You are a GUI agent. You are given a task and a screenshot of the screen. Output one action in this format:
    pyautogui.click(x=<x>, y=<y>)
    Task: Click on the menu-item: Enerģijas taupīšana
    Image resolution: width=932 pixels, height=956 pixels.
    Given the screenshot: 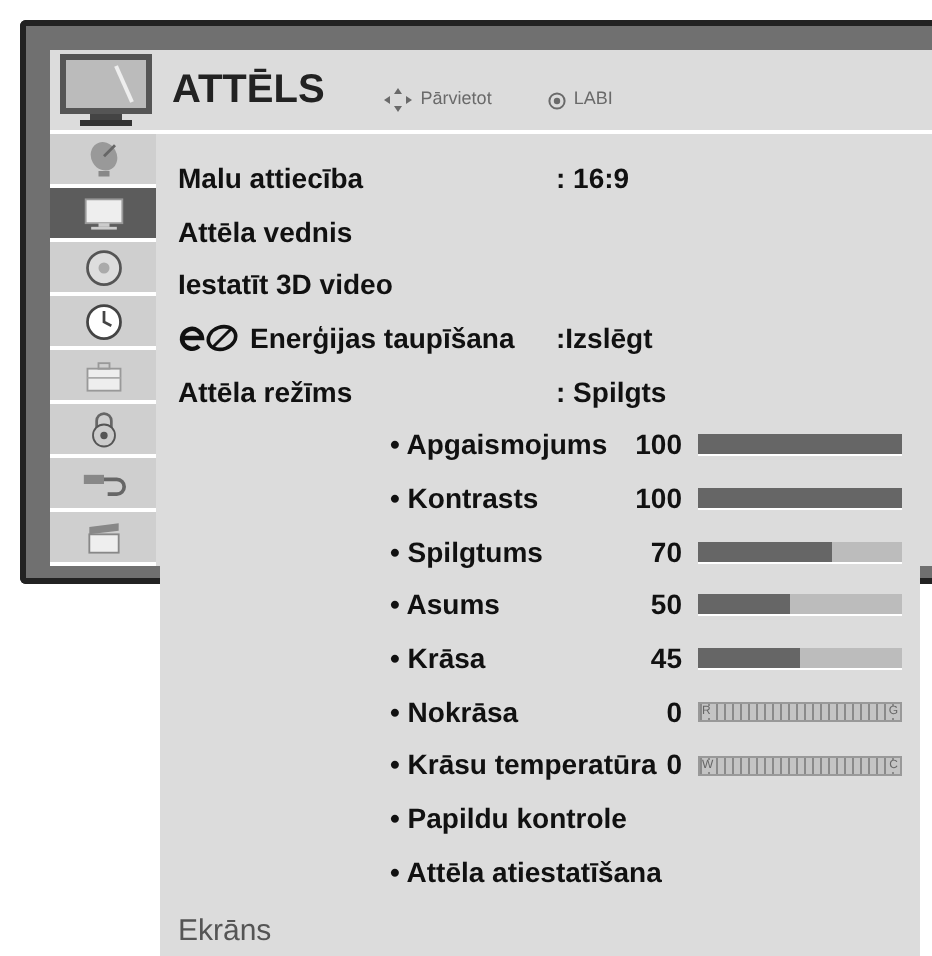 What is the action you would take?
    pyautogui.click(x=382, y=338)
    